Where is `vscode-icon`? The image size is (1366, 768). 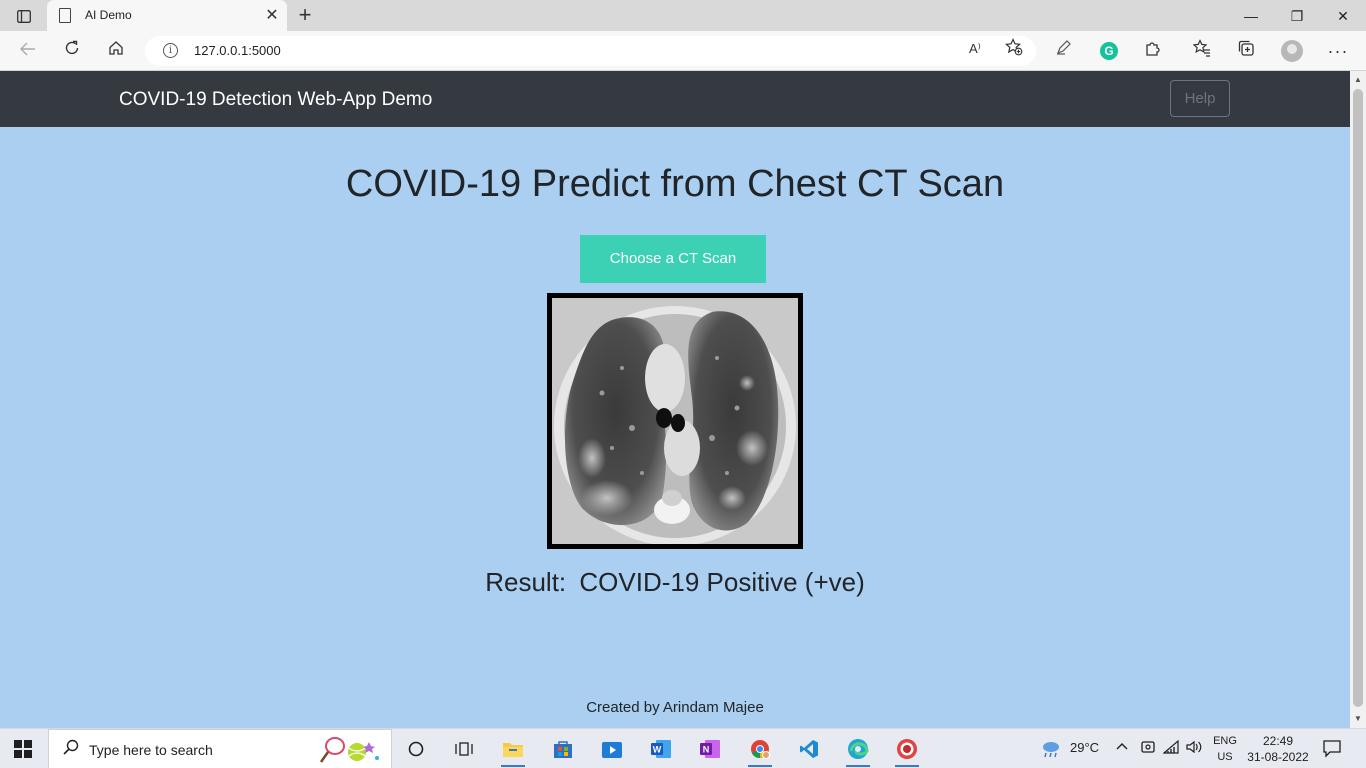 vscode-icon is located at coordinates (809, 749).